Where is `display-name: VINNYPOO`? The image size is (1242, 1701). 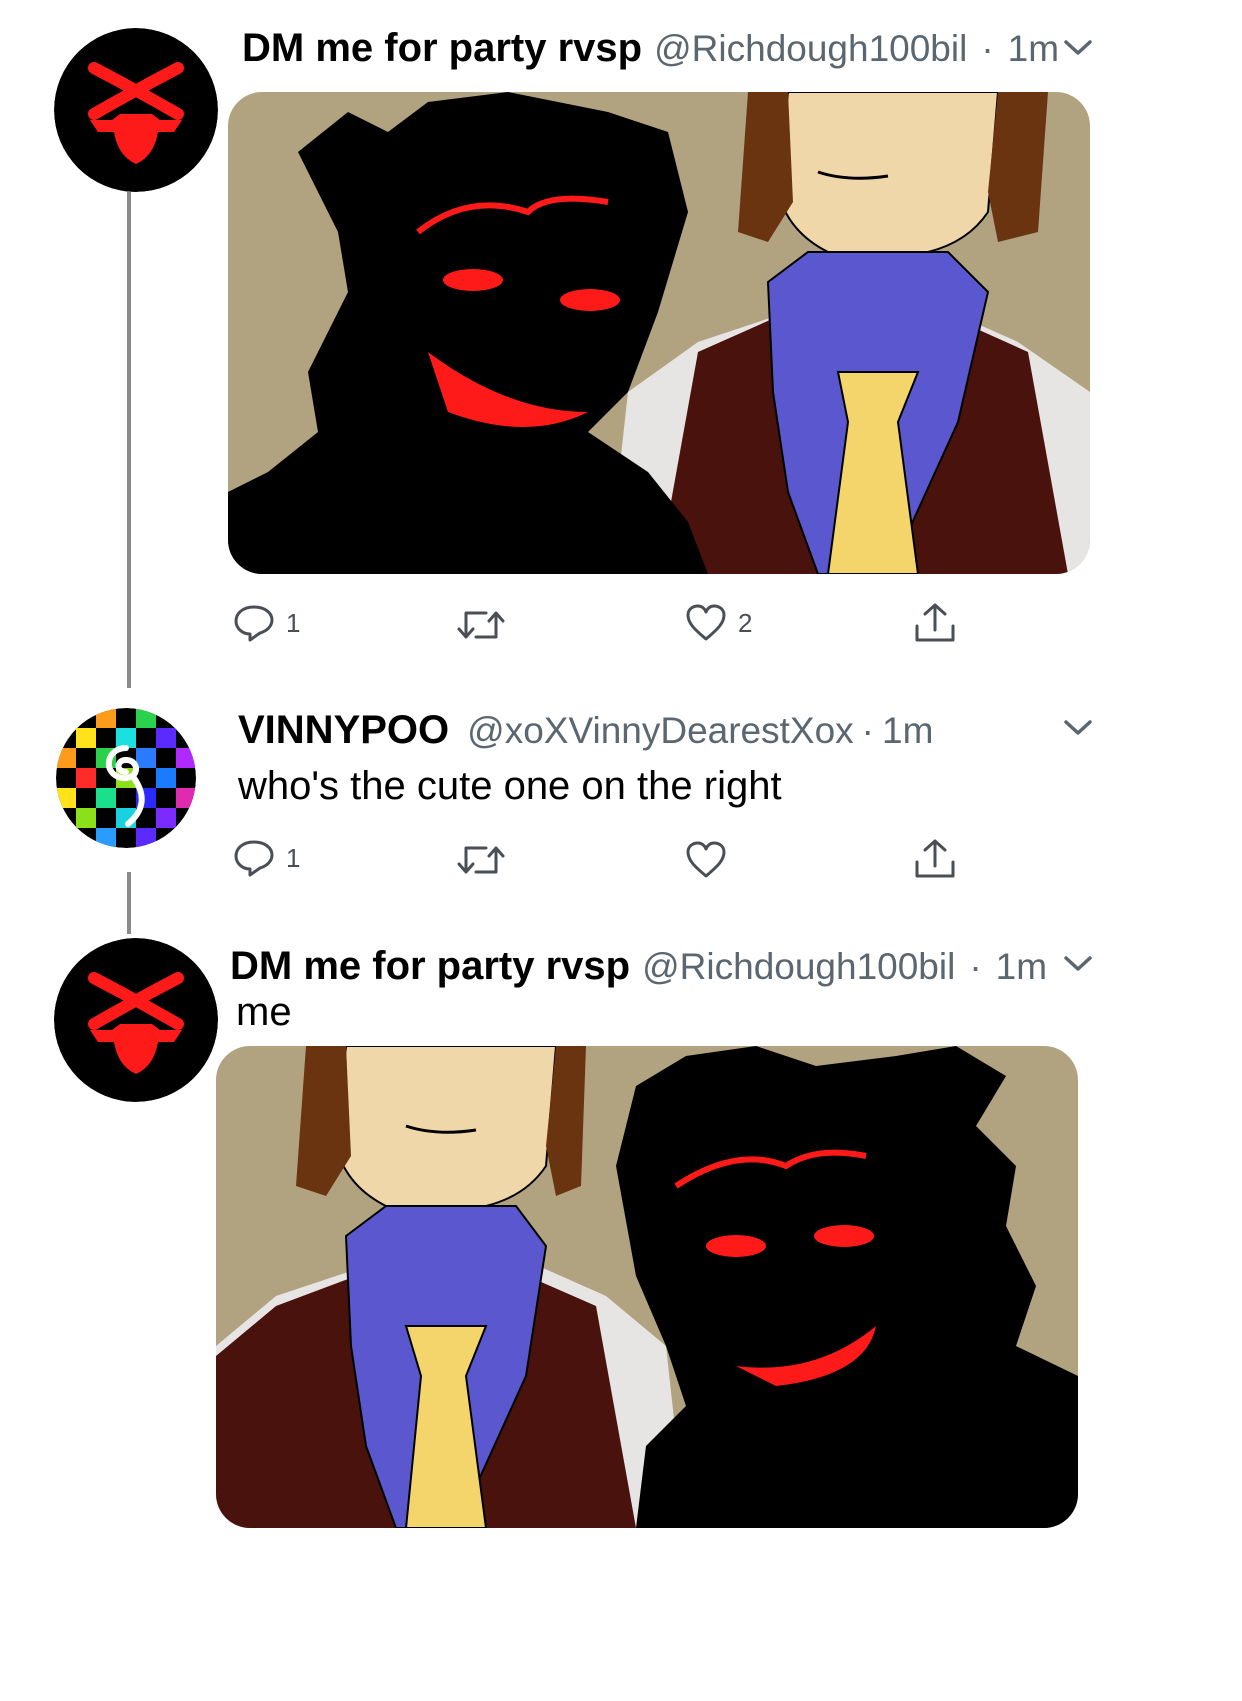
display-name: VINNYPOO is located at coordinates (343, 730).